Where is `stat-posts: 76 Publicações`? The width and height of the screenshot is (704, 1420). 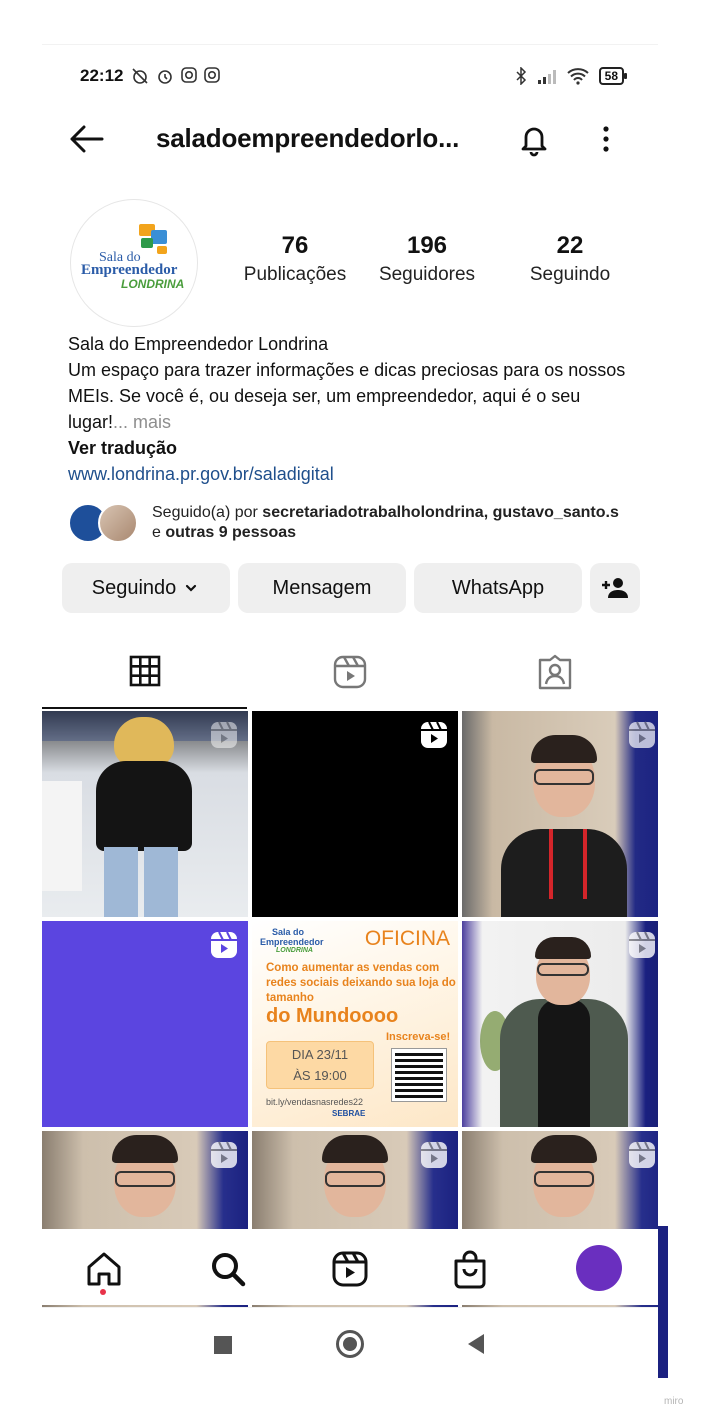
stat-posts: 76 Publicações is located at coordinates (295, 260).